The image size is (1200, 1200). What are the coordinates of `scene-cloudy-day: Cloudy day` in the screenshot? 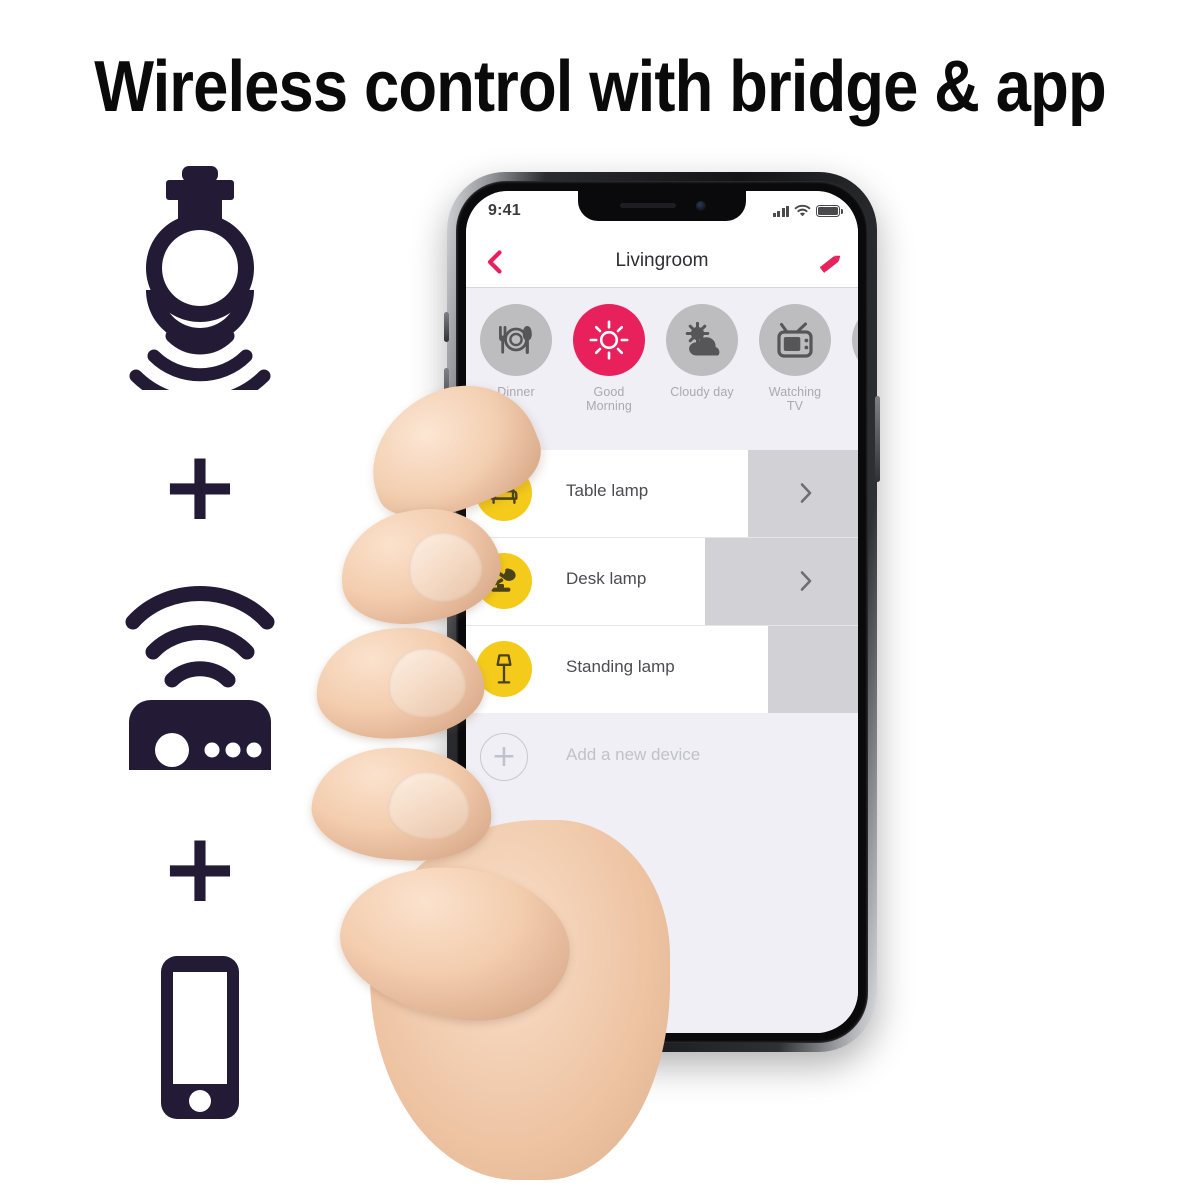 It's located at (702, 358).